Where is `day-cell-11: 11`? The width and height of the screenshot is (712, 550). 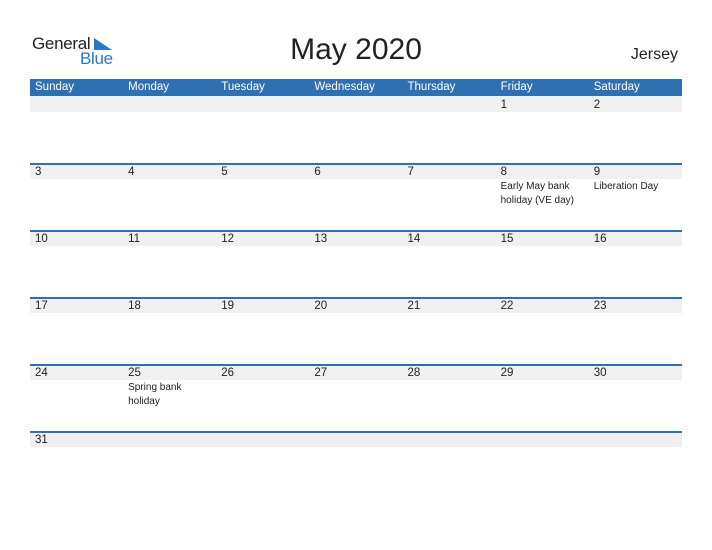
day-cell-11: 11 is located at coordinates (169, 238).